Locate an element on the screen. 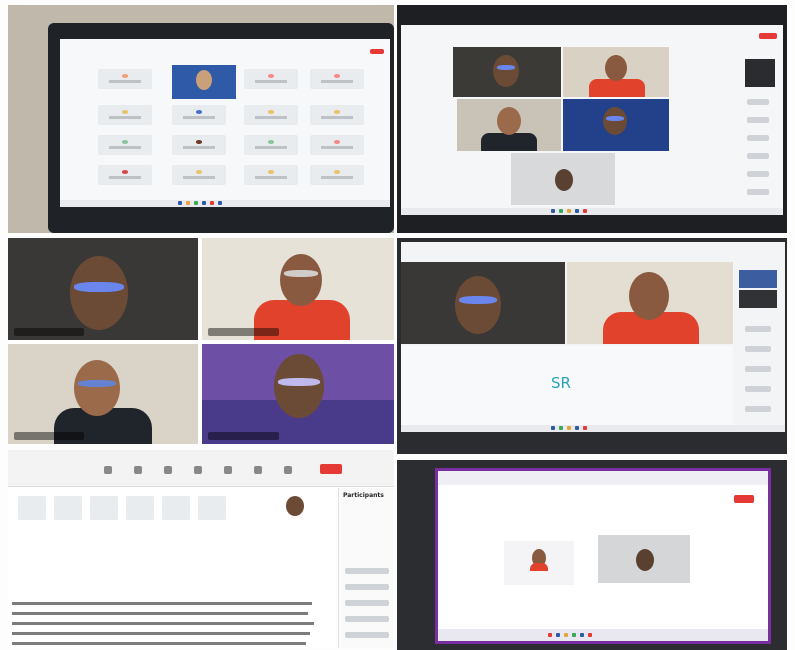 This screenshot has height=650, width=795. bottom-bar is located at coordinates (603, 635).